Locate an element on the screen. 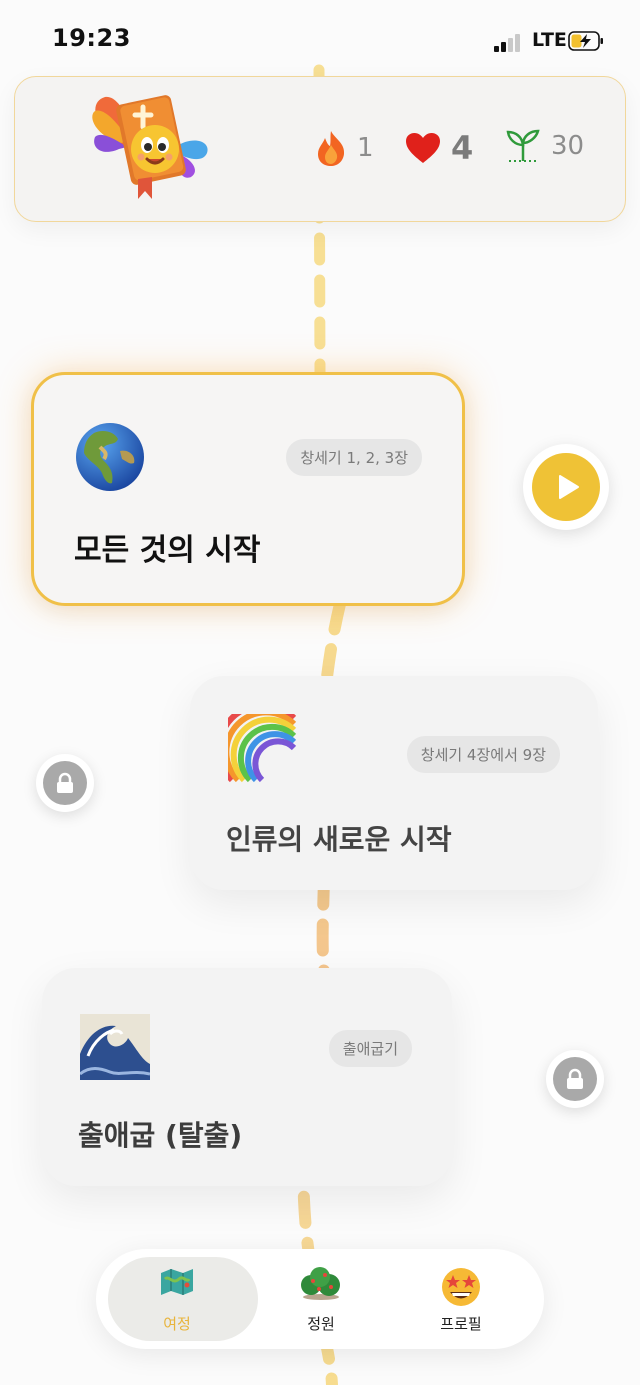  rainbow-icon is located at coordinates (262, 748).